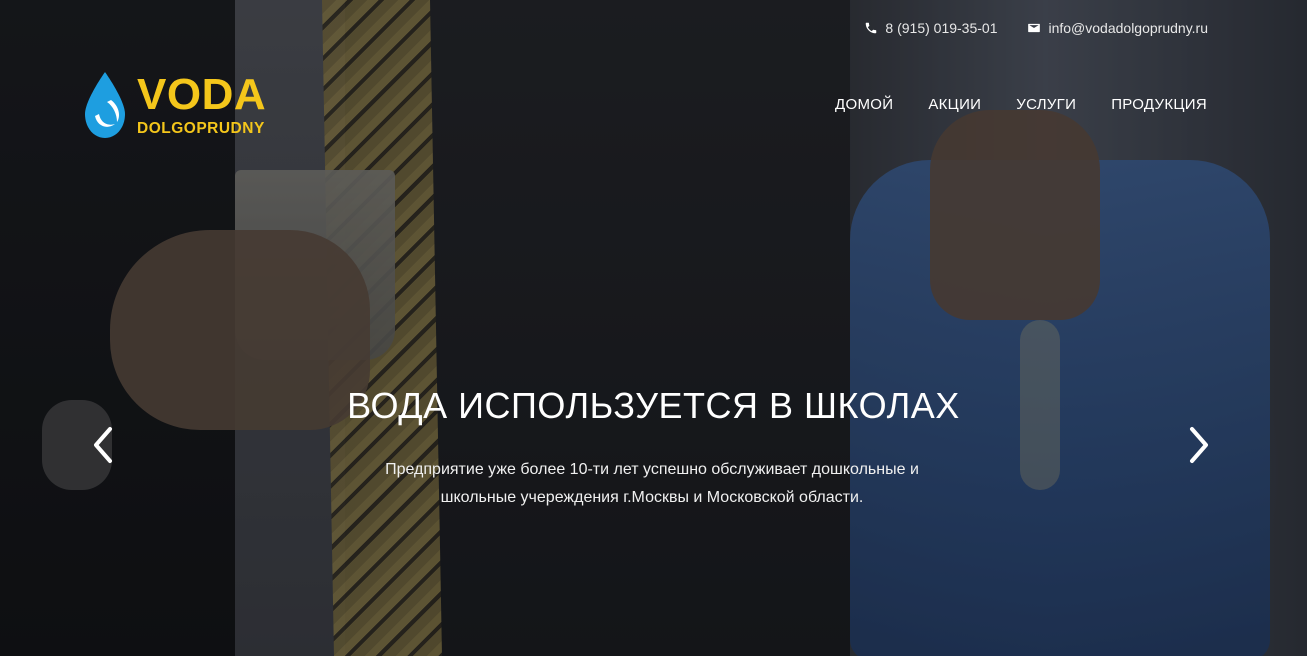  I want to click on nav-item-home: ДОМОЙ, so click(864, 104).